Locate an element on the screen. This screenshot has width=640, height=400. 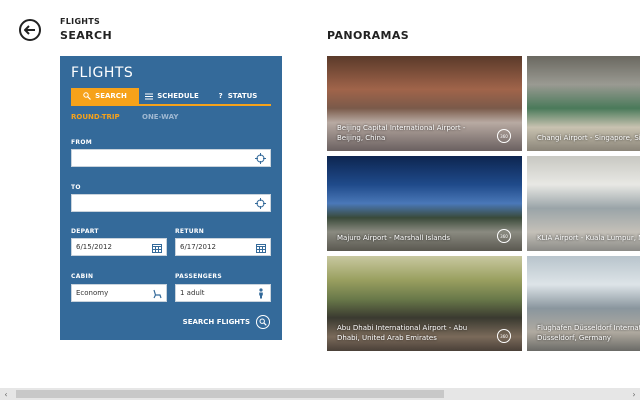
back-arrow-icon is located at coordinates (29, 30).